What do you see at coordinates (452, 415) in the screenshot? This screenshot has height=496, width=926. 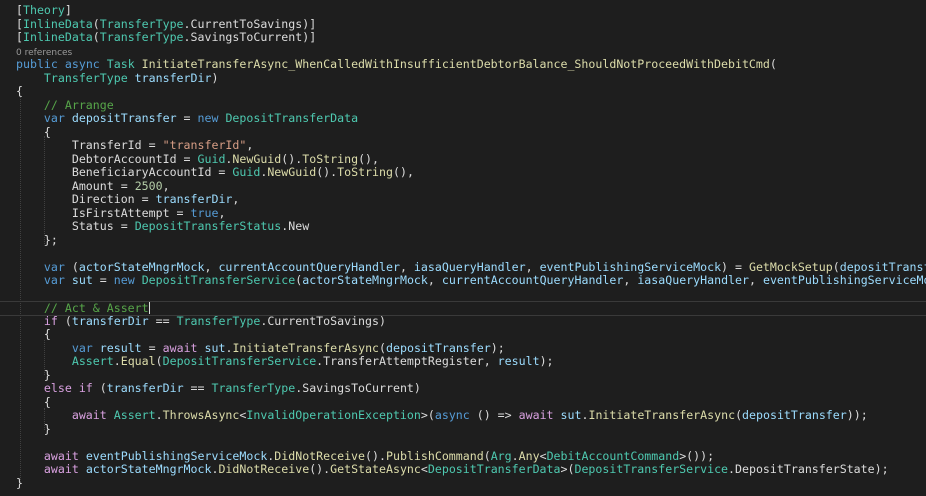 I see `code-token: async` at bounding box center [452, 415].